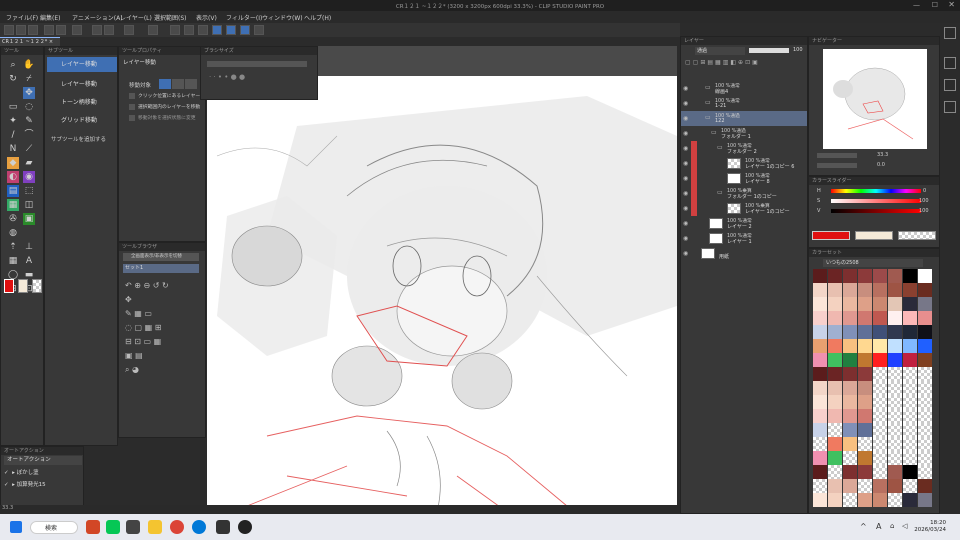 This screenshot has width=960, height=540. What do you see at coordinates (153, 30) in the screenshot?
I see `transform-icon` at bounding box center [153, 30].